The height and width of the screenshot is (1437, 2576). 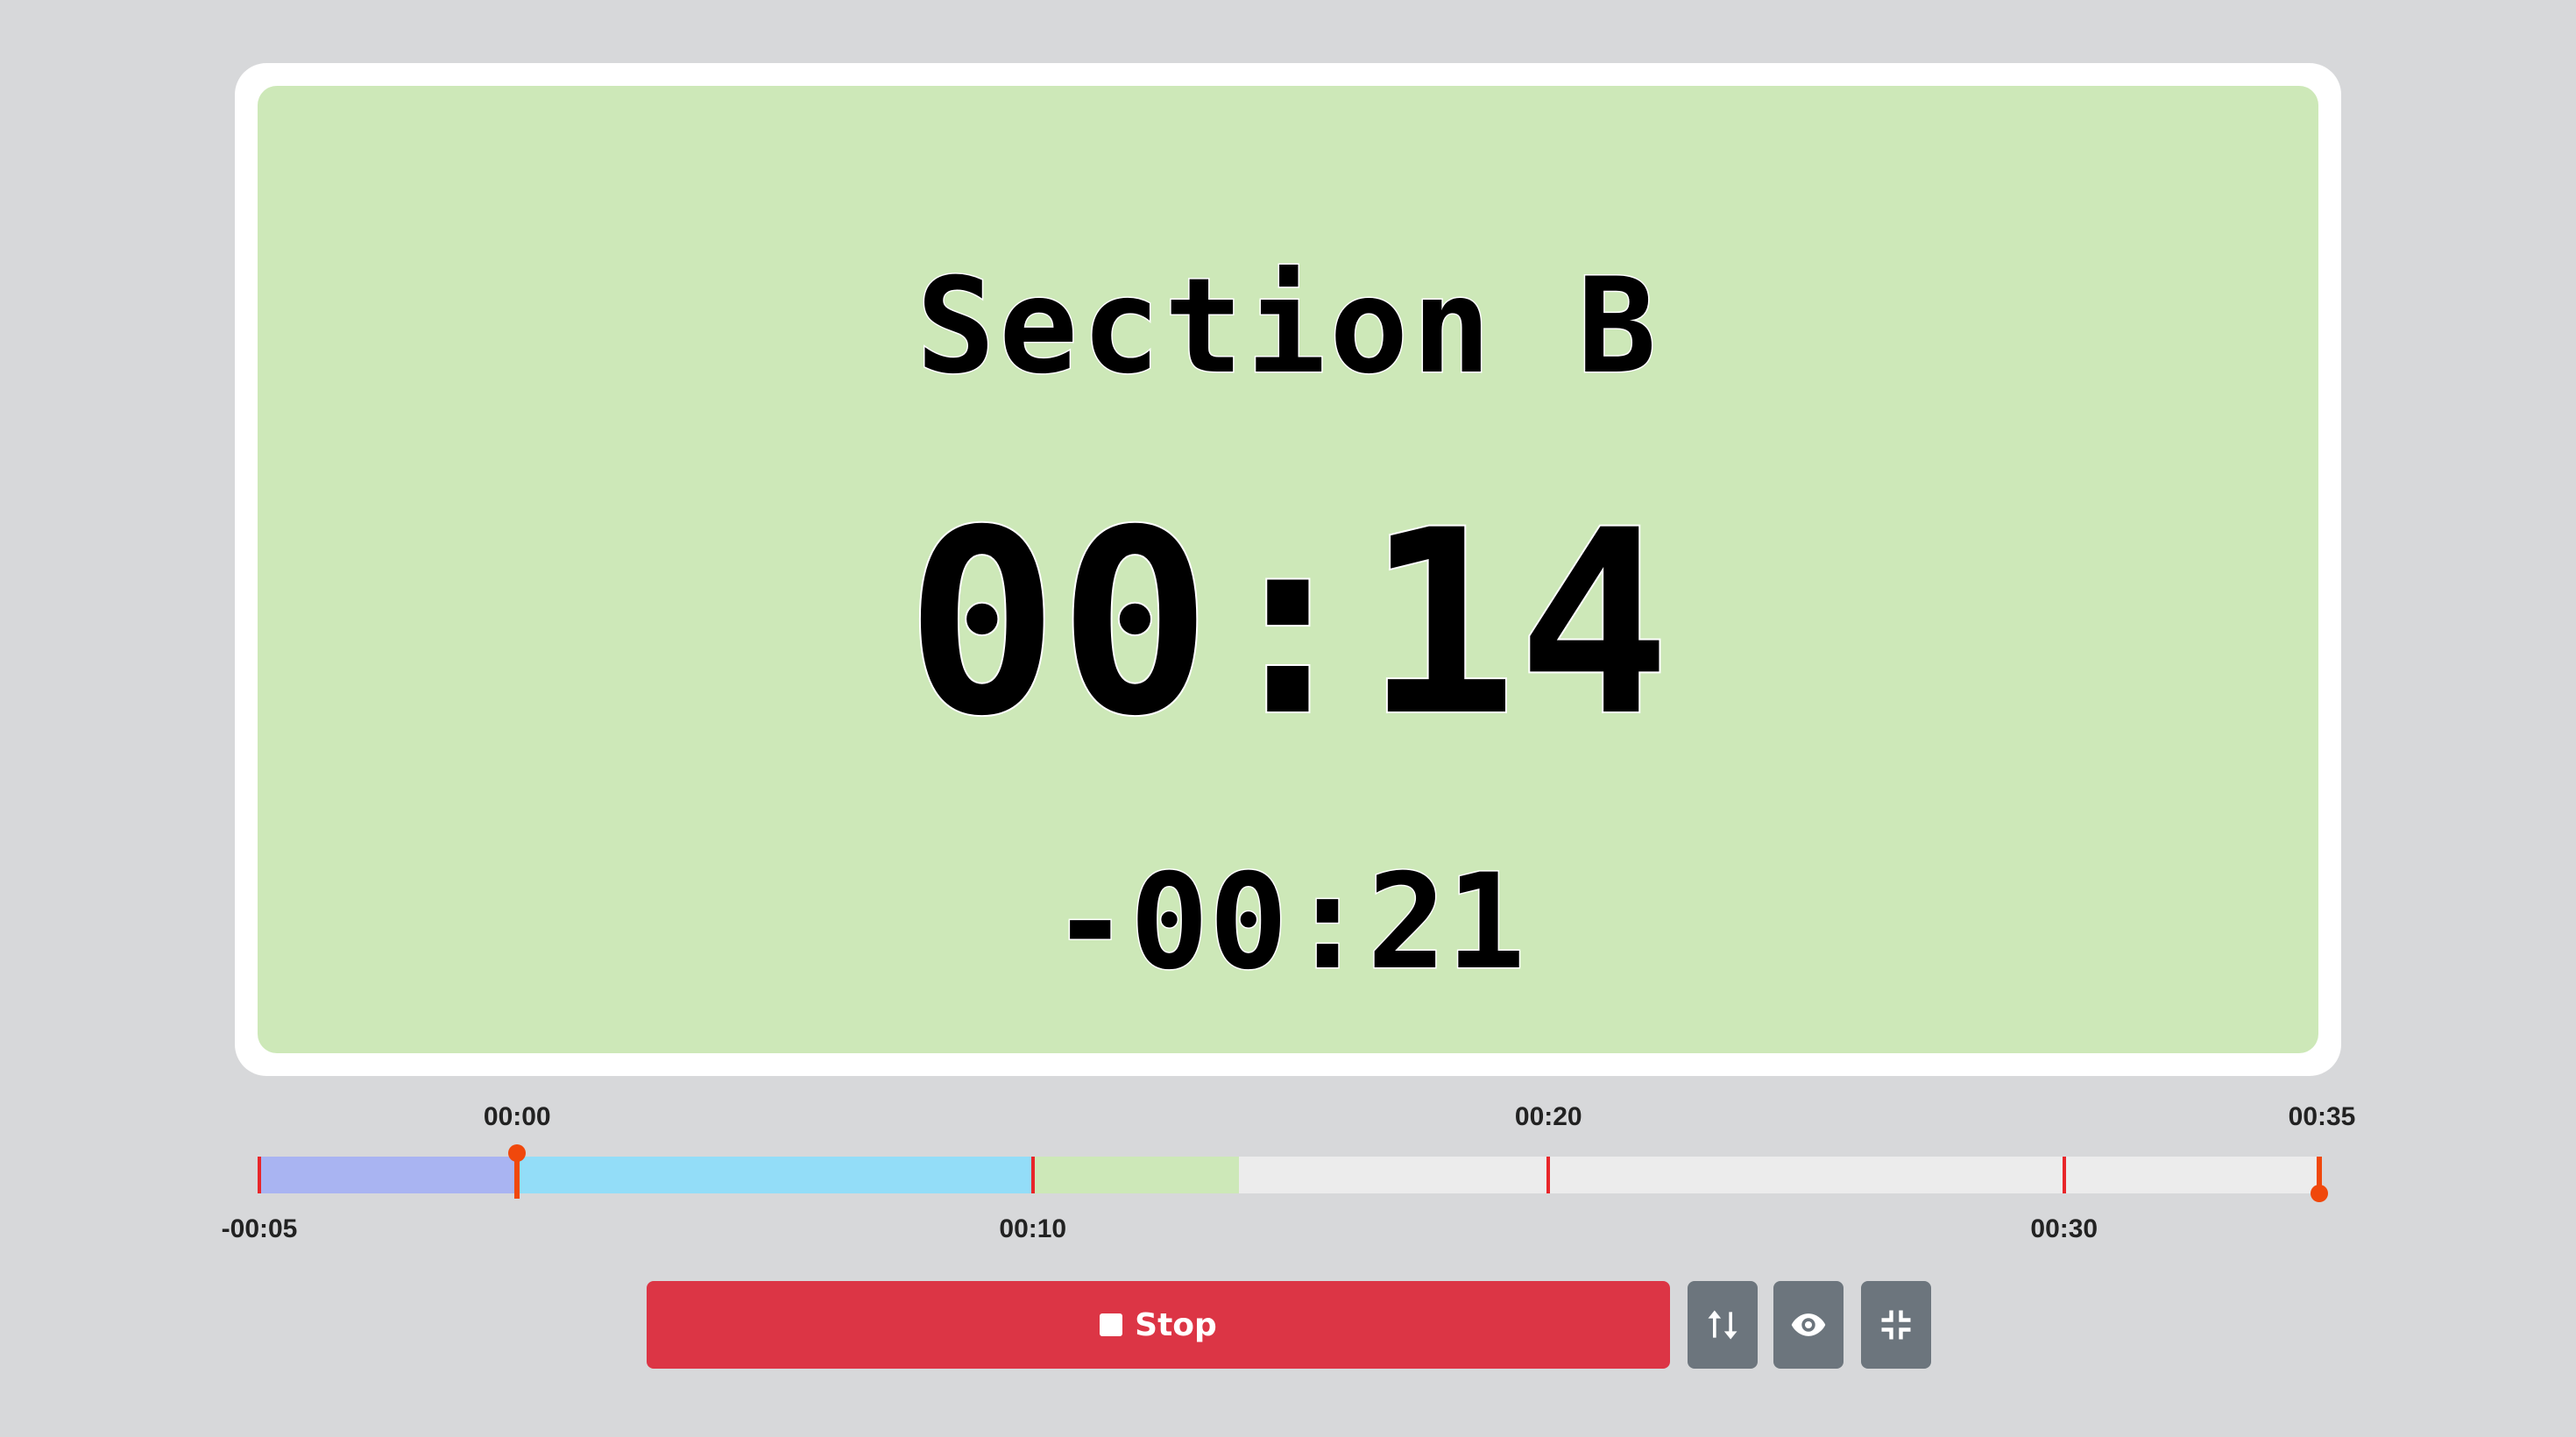 I want to click on swap-order-button, so click(x=1723, y=1325).